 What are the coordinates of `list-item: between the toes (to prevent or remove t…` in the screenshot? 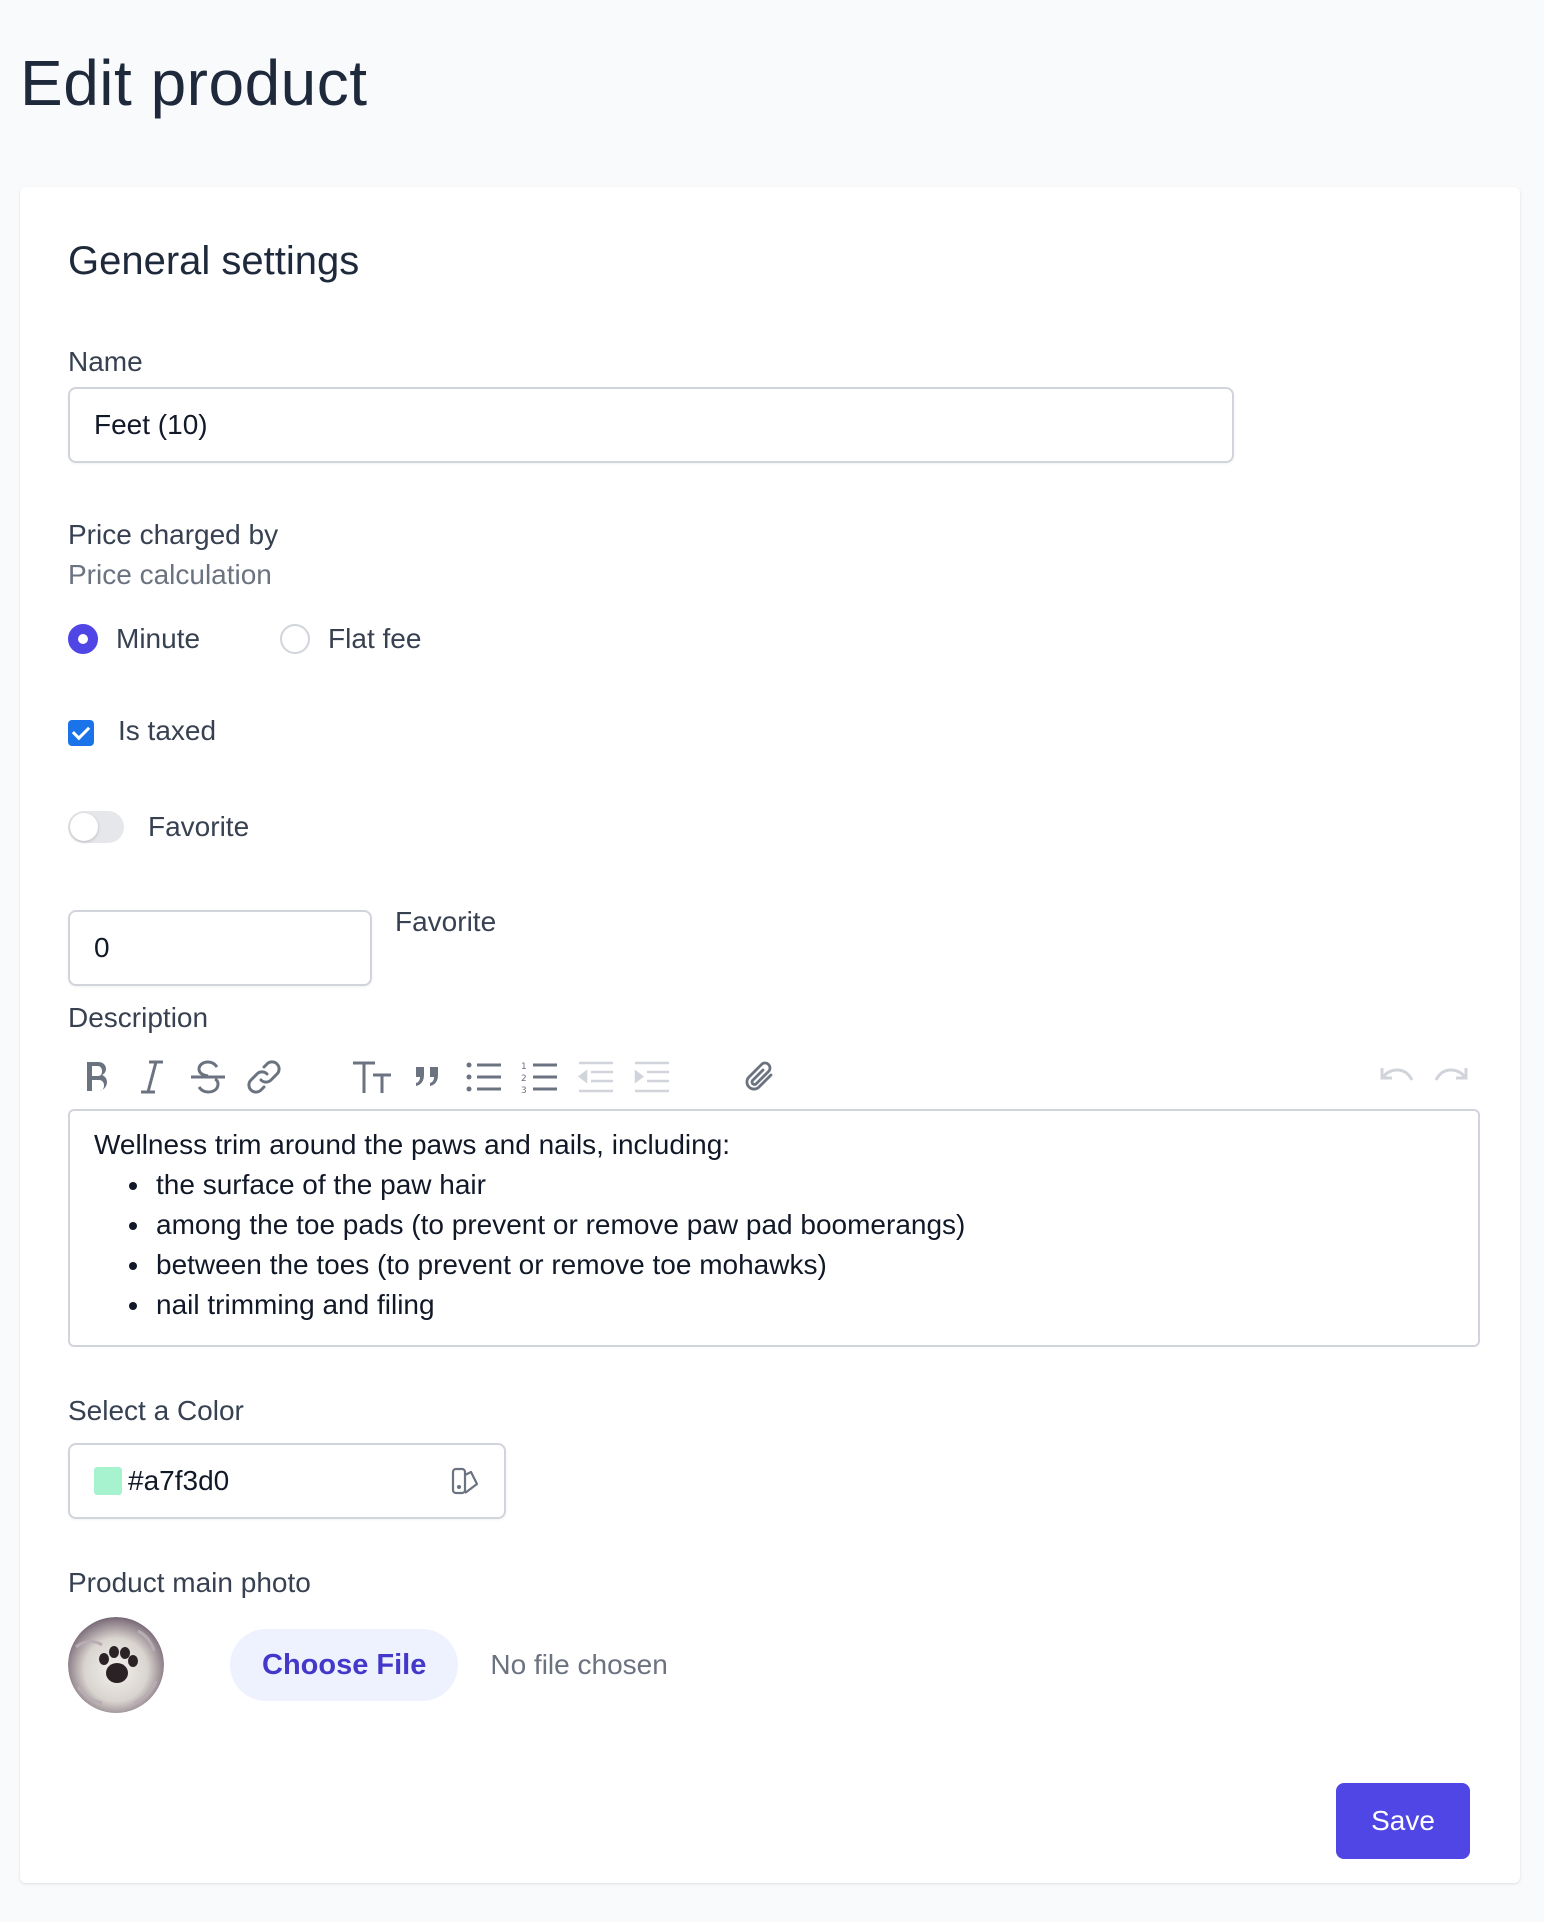 It's located at (803, 1265).